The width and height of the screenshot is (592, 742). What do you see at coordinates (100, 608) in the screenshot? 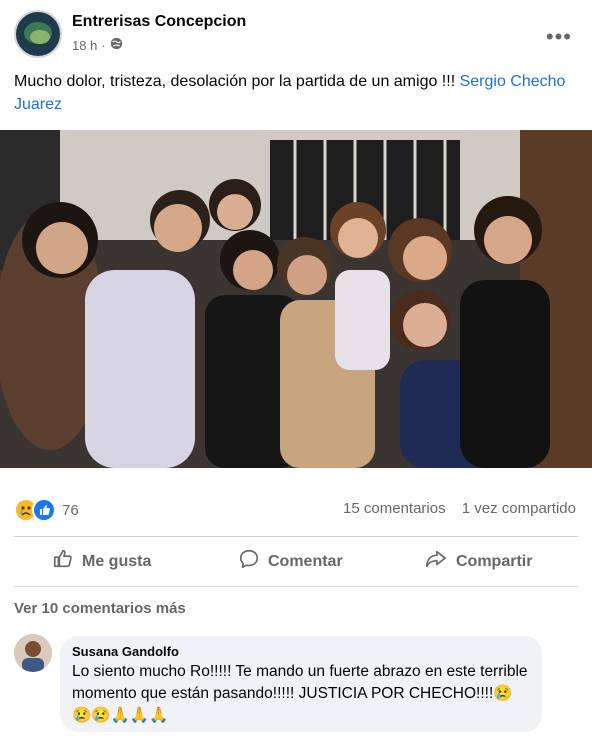
I see `view-more-comments-link: Ver 10 comentarios más` at bounding box center [100, 608].